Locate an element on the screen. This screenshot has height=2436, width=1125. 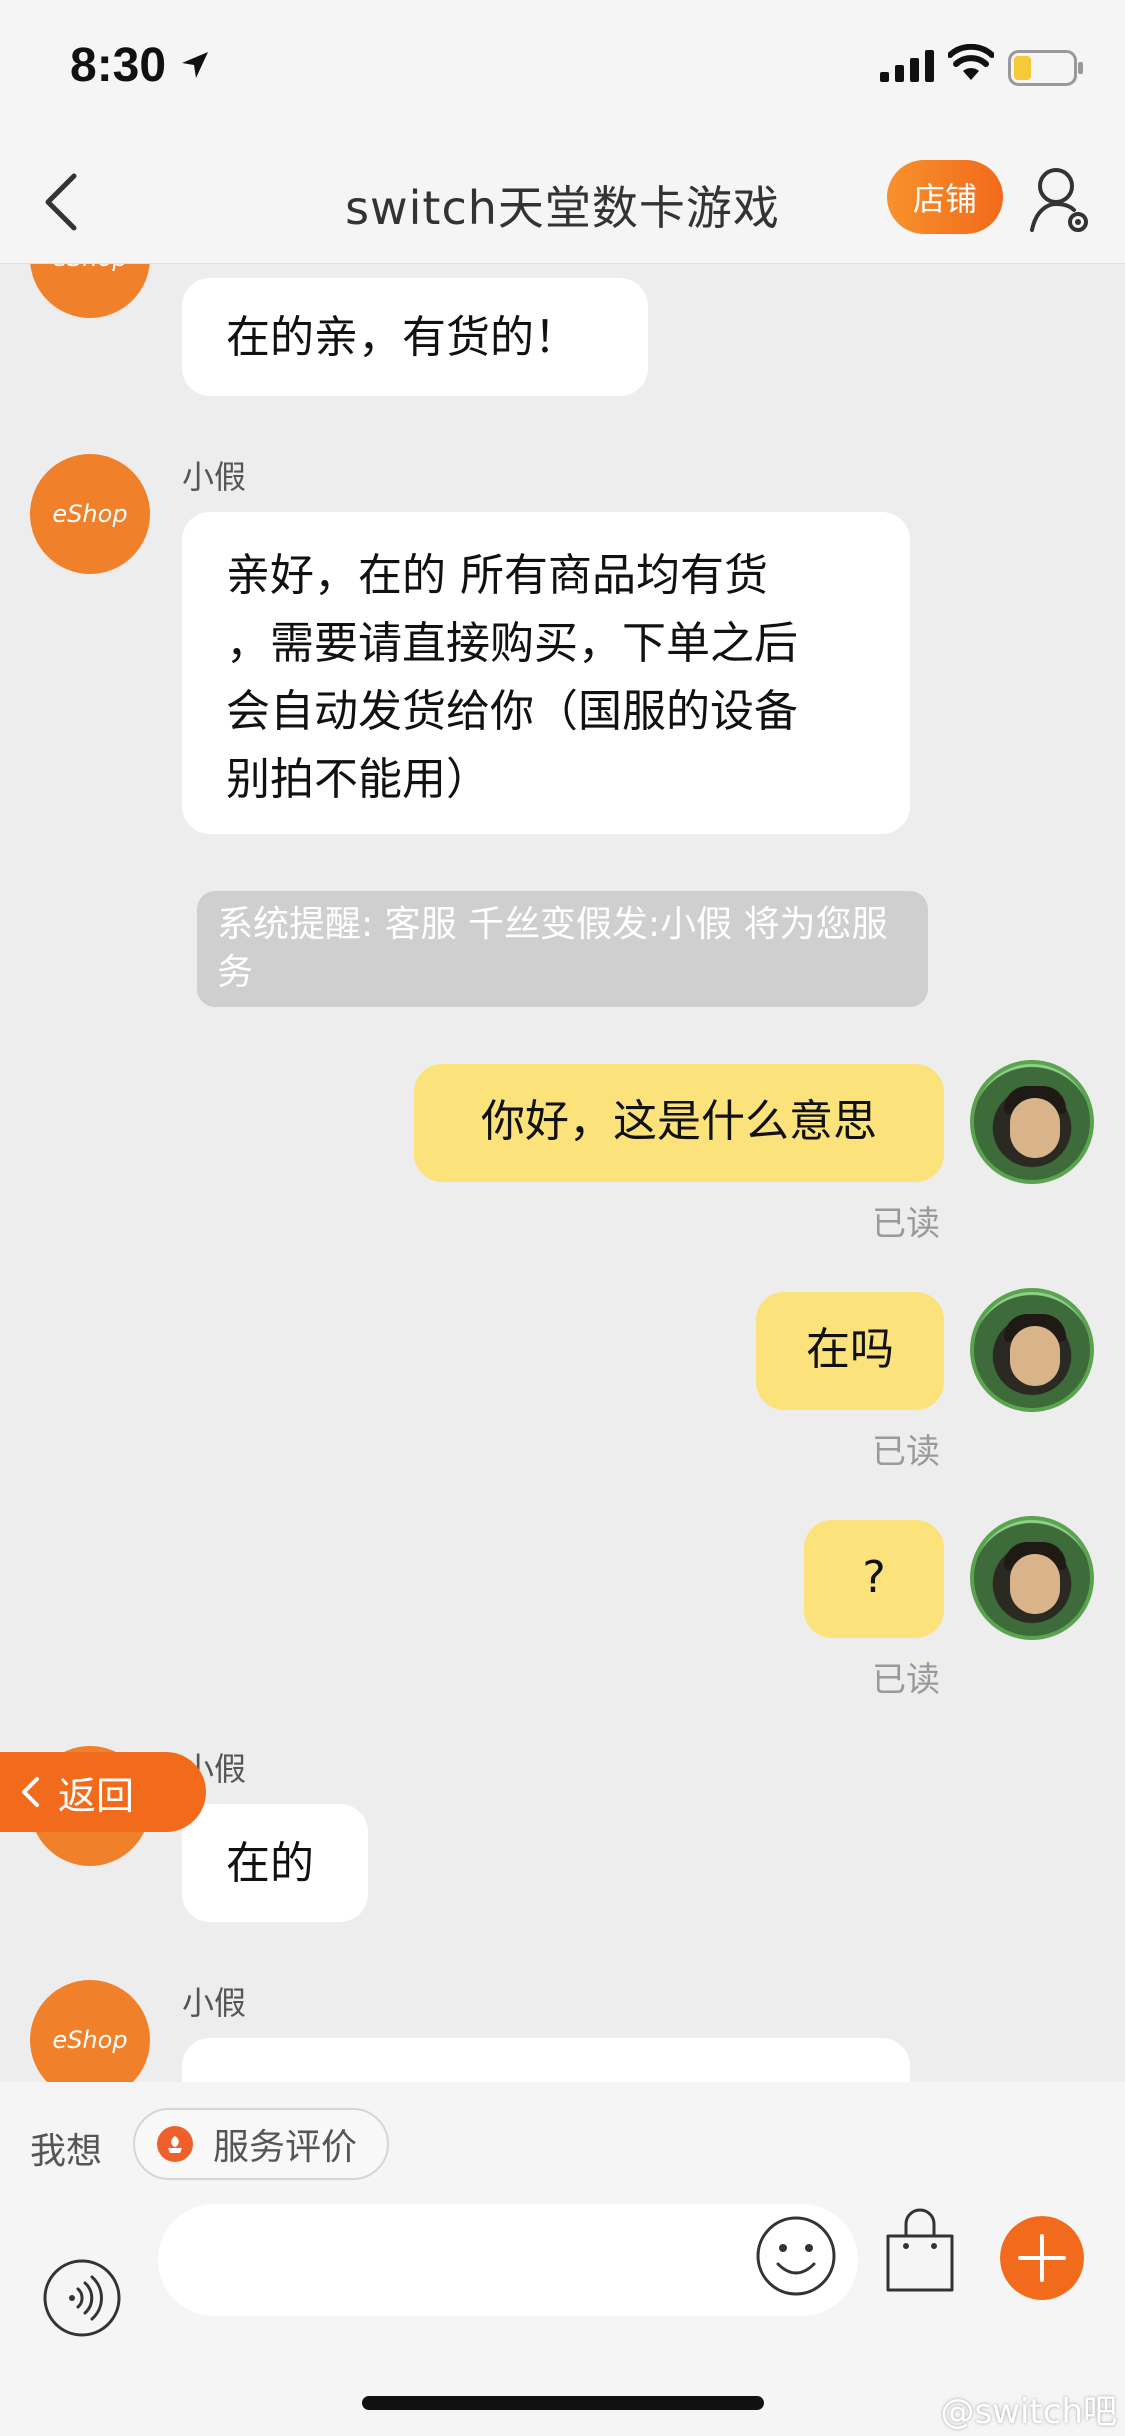
message-bubble is located at coordinates (546, 2060).